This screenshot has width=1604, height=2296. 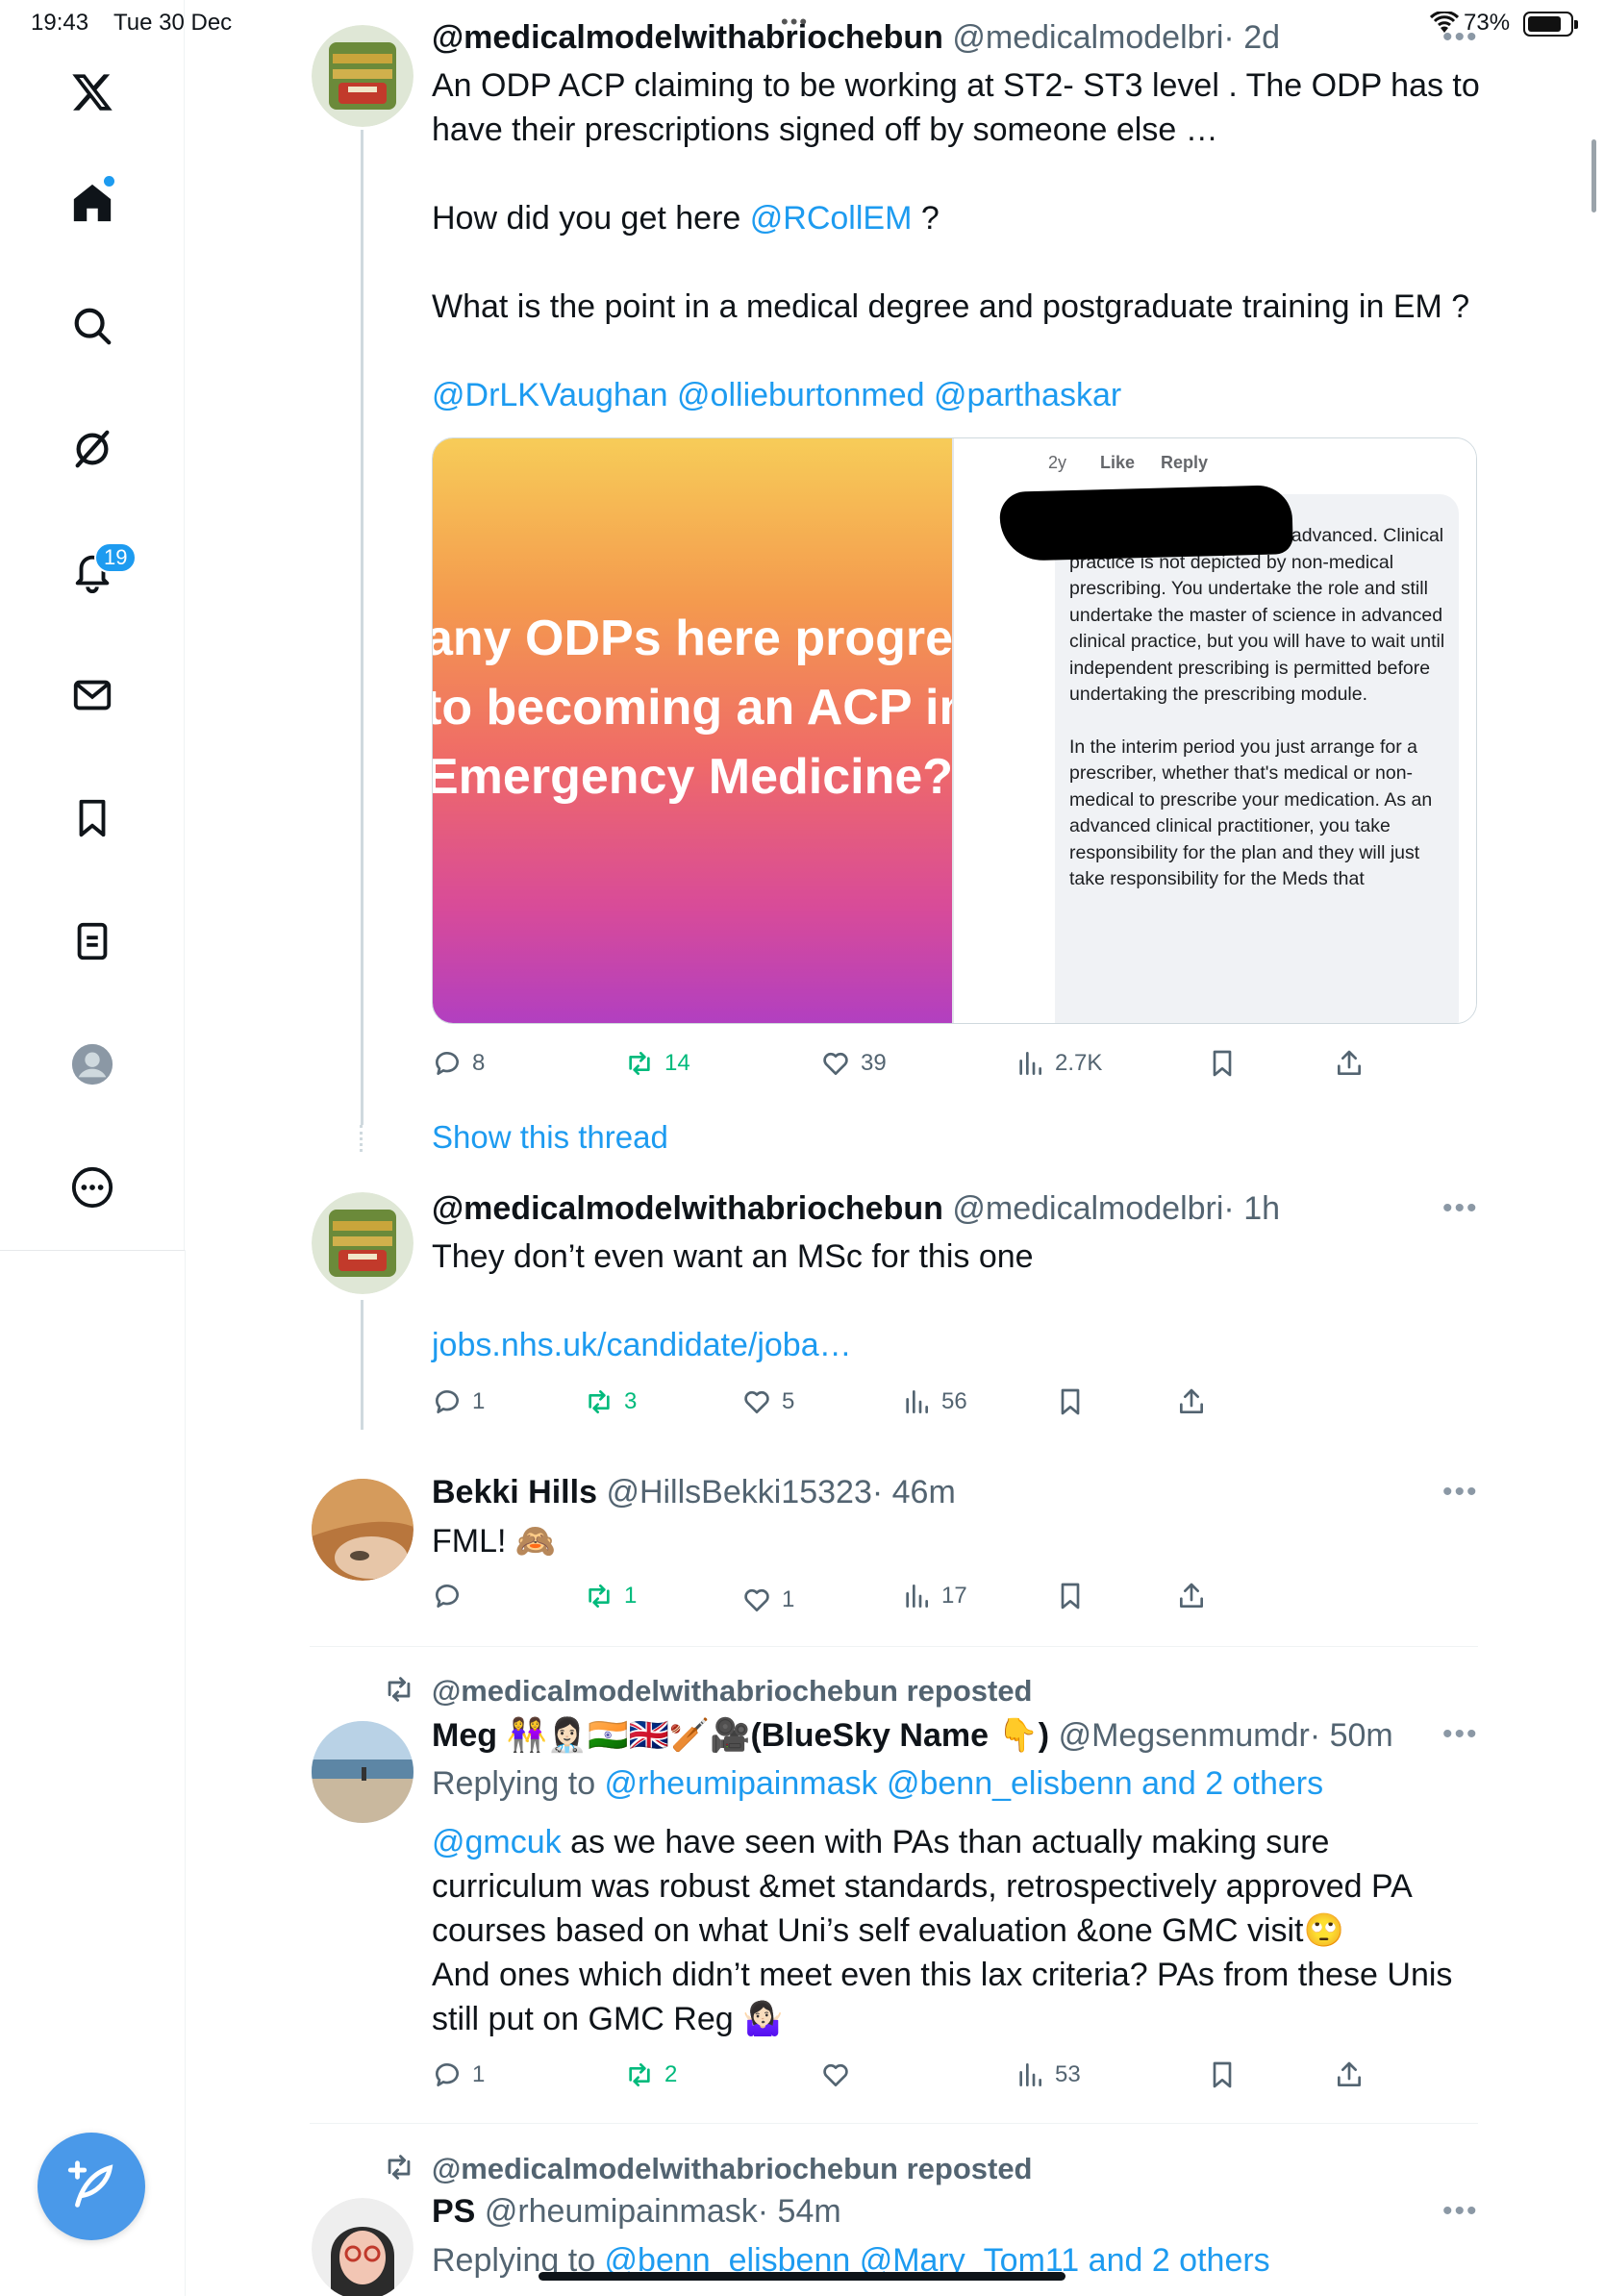 I want to click on reply-count: 1, so click(x=479, y=2074).